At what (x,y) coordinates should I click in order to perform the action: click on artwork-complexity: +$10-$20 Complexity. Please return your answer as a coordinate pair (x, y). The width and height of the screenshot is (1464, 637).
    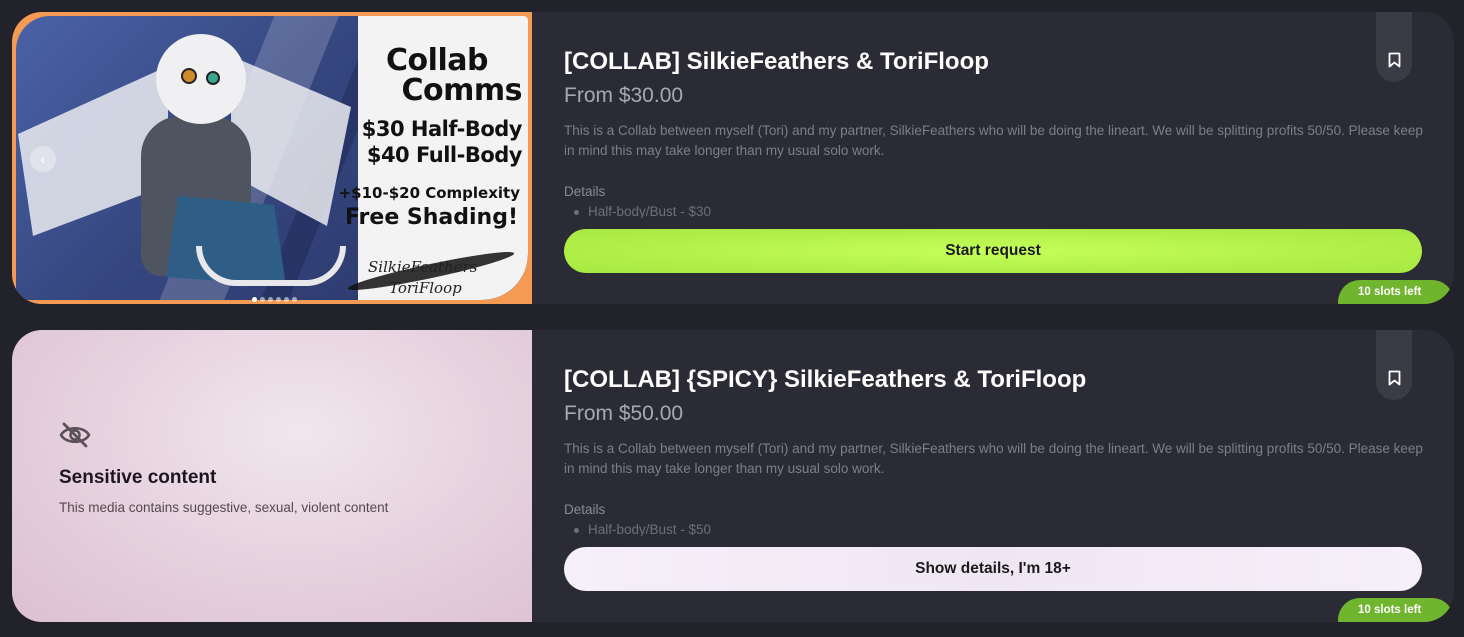
    Looking at the image, I should click on (429, 193).